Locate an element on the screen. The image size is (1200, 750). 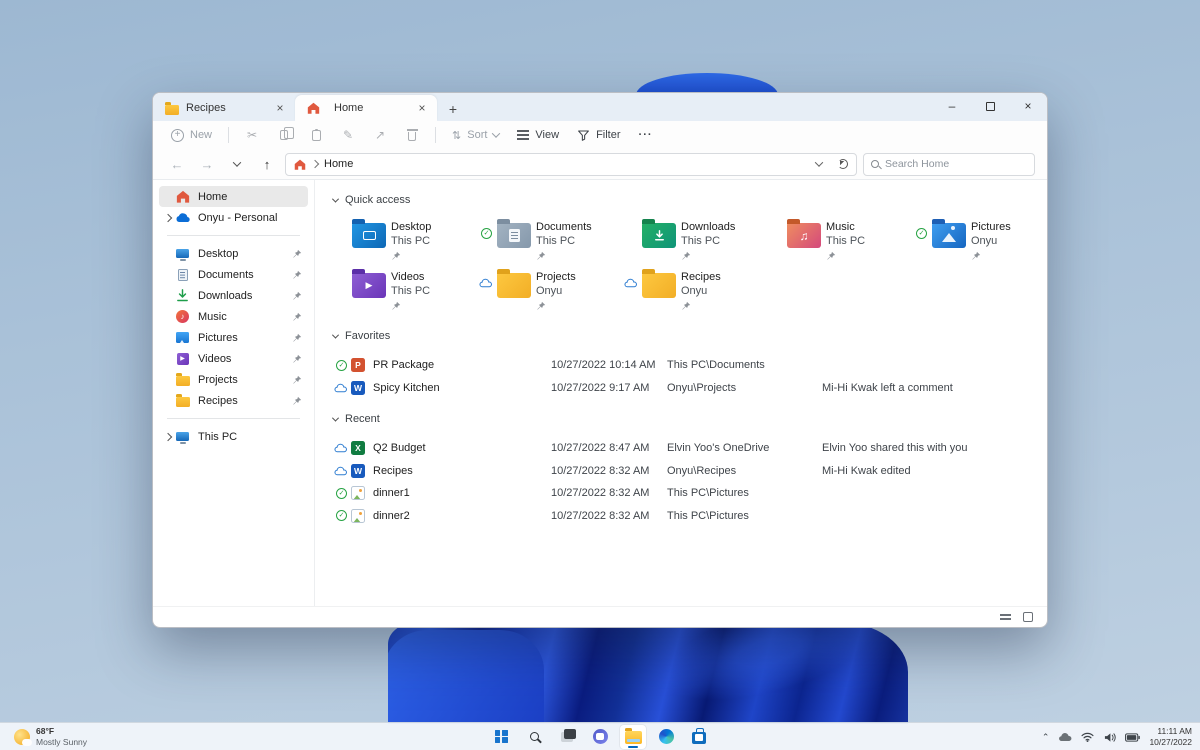
start-button is located at coordinates (501, 737).